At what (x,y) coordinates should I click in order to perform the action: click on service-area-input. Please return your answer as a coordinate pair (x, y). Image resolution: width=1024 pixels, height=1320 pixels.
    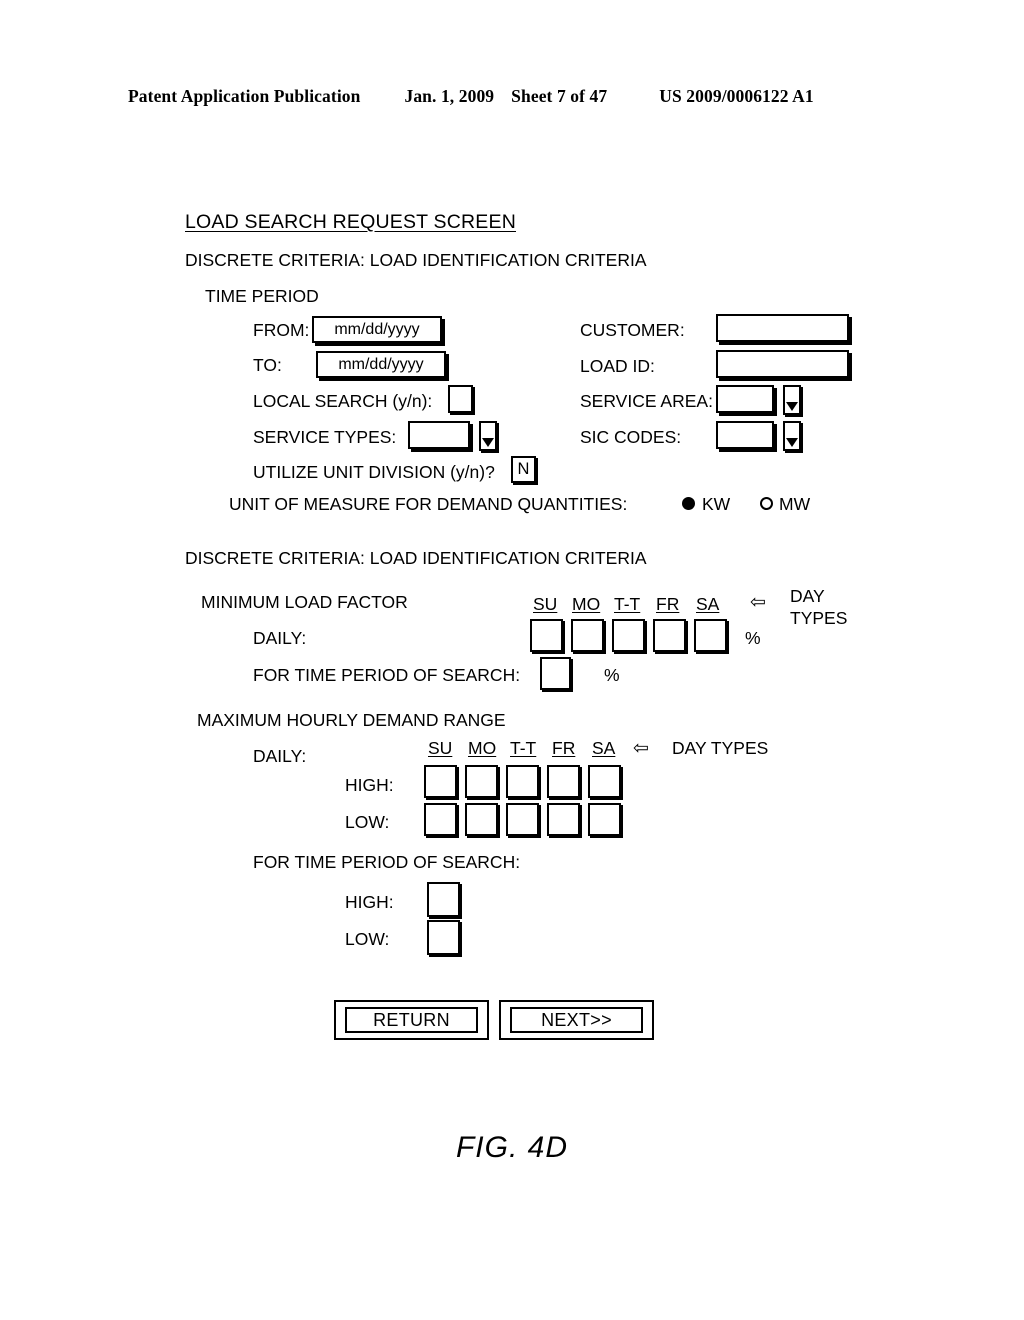
    Looking at the image, I should click on (745, 399).